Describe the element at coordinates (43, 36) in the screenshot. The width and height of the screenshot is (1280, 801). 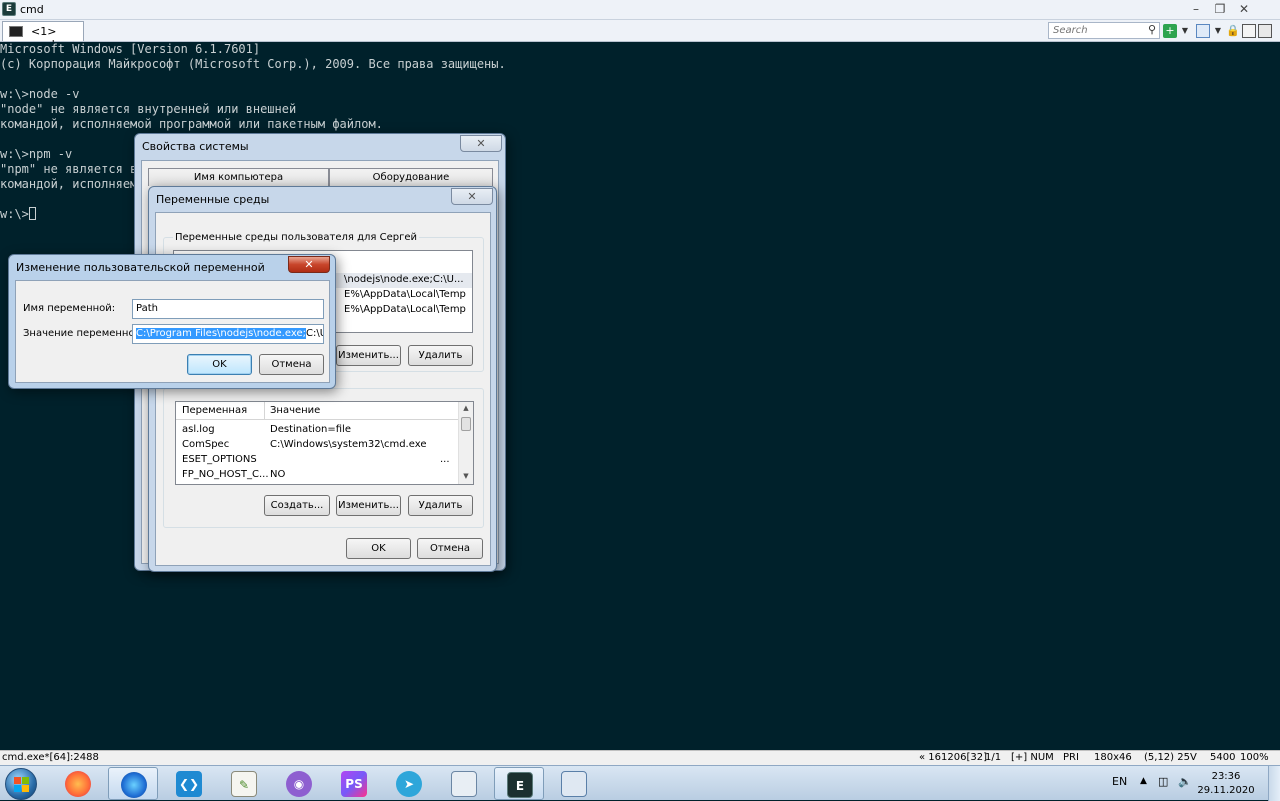
I see `tab-cmd: <1> cmd` at that location.